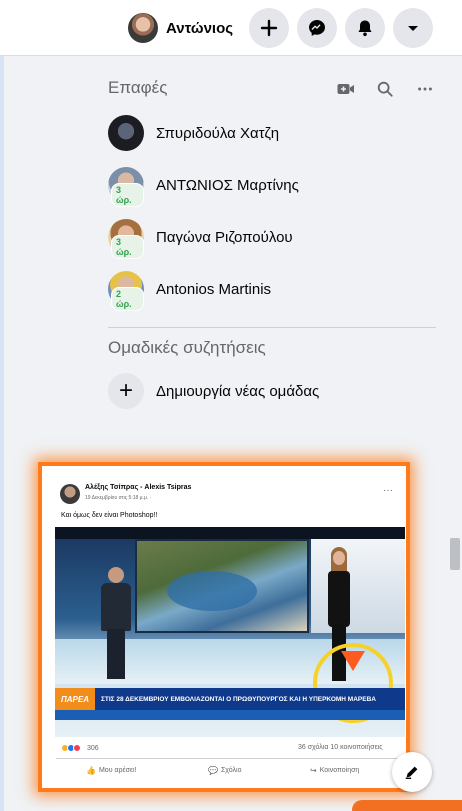 This screenshot has width=462, height=811. I want to click on create-button, so click(269, 28).